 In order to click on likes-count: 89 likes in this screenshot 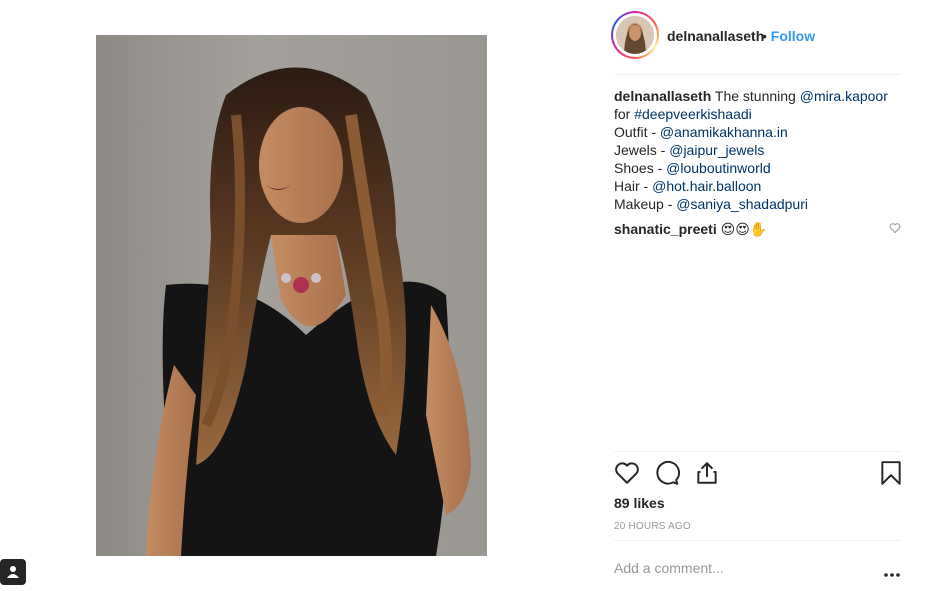, I will do `click(639, 503)`.